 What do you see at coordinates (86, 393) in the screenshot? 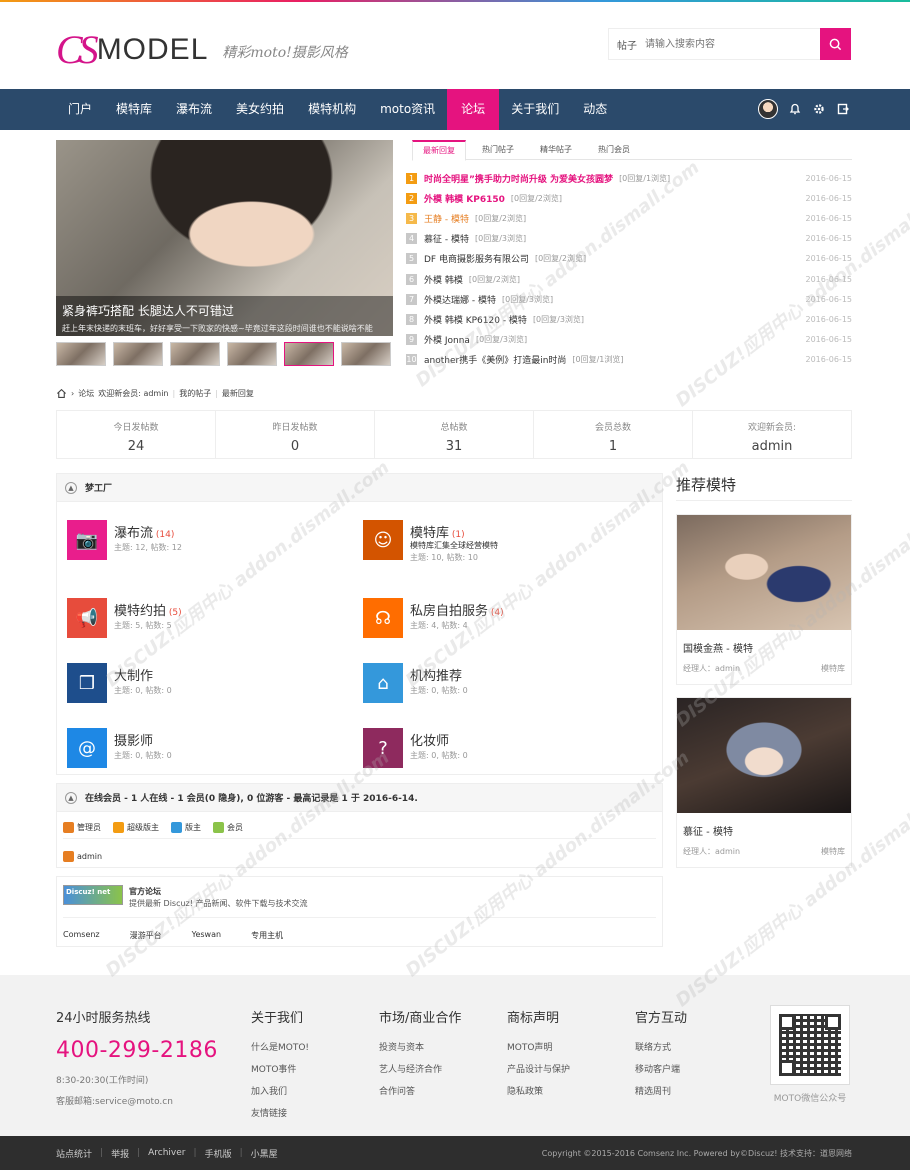
I see `breadcrumb-section: 论坛` at bounding box center [86, 393].